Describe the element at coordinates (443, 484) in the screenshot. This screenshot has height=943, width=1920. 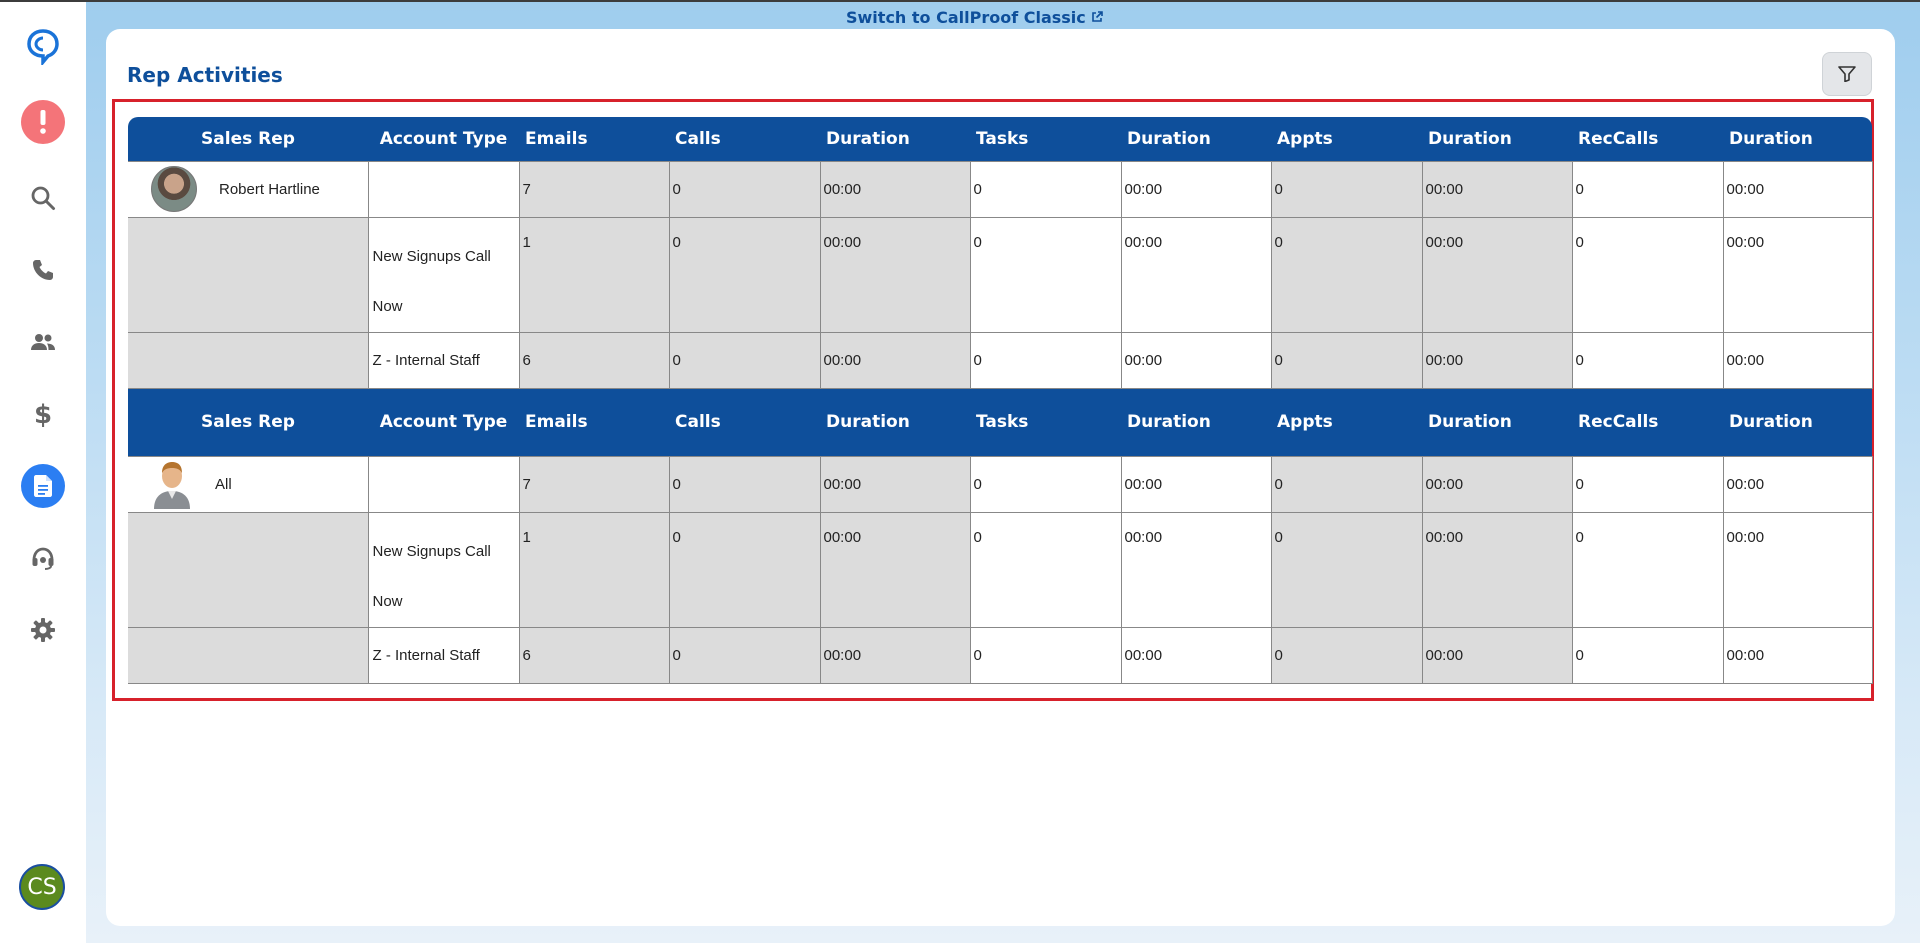
I see `account-type-cell` at that location.